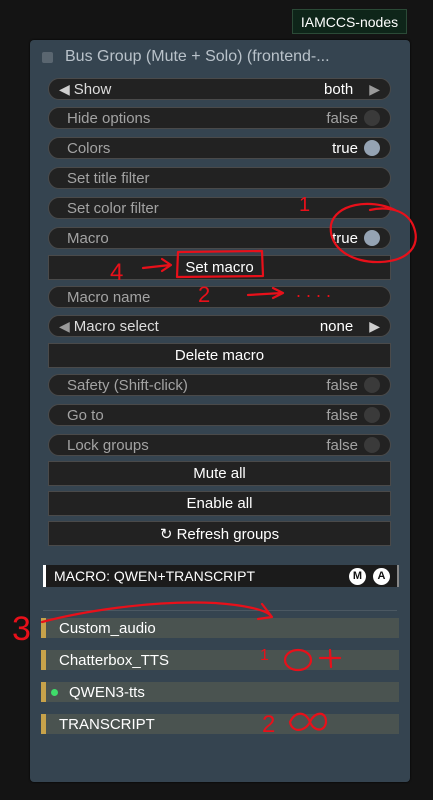  I want to click on node-pack-badge: IAMCCS-nodes, so click(349, 21).